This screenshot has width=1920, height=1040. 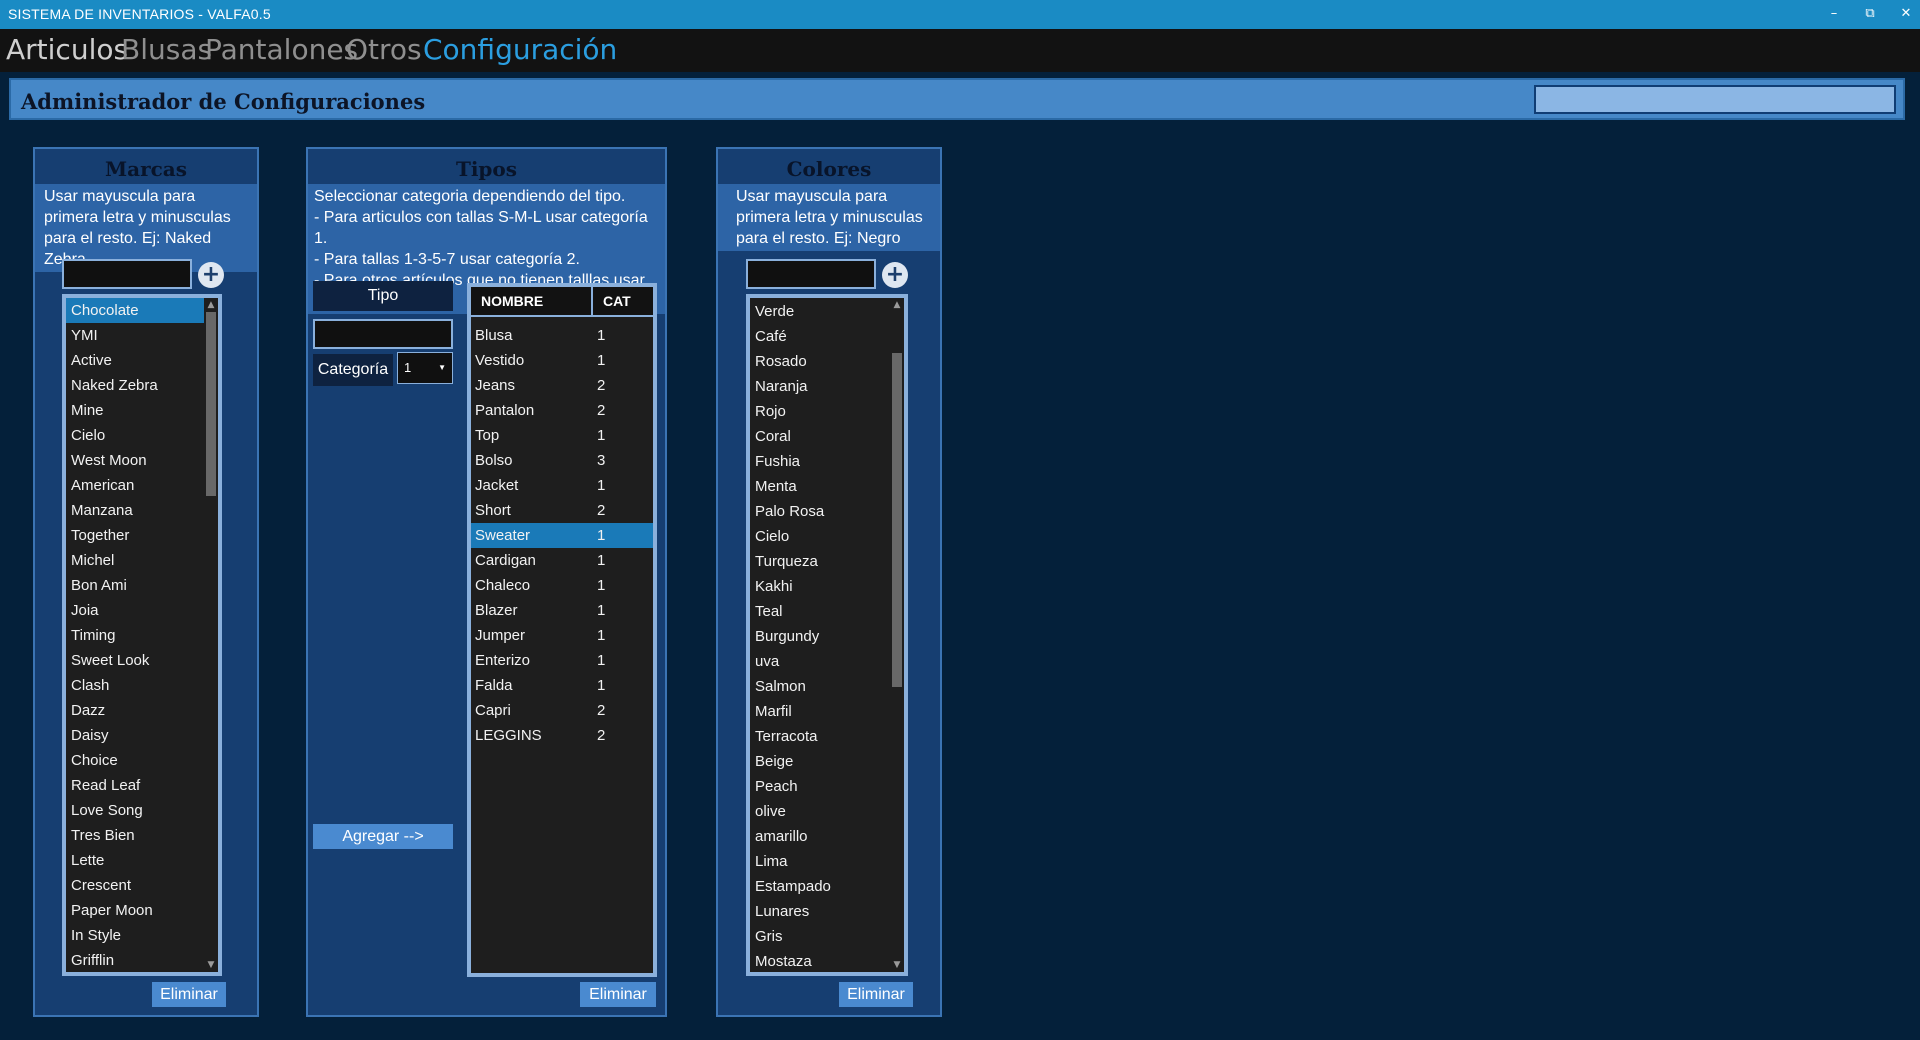 What do you see at coordinates (827, 886) in the screenshot?
I see `list-item: Estampado` at bounding box center [827, 886].